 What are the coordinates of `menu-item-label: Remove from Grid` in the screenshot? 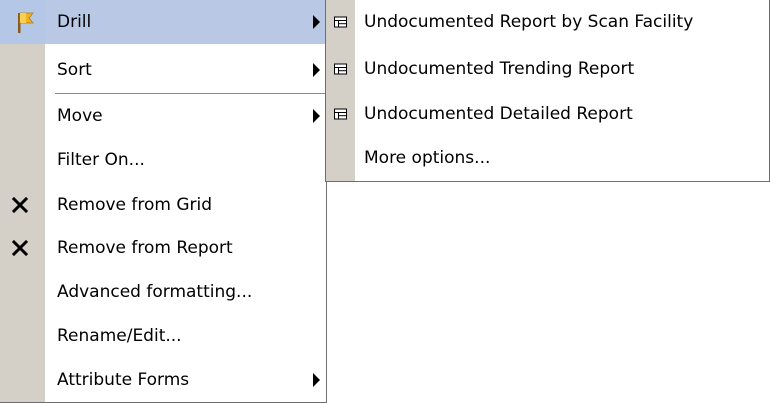 It's located at (135, 205).